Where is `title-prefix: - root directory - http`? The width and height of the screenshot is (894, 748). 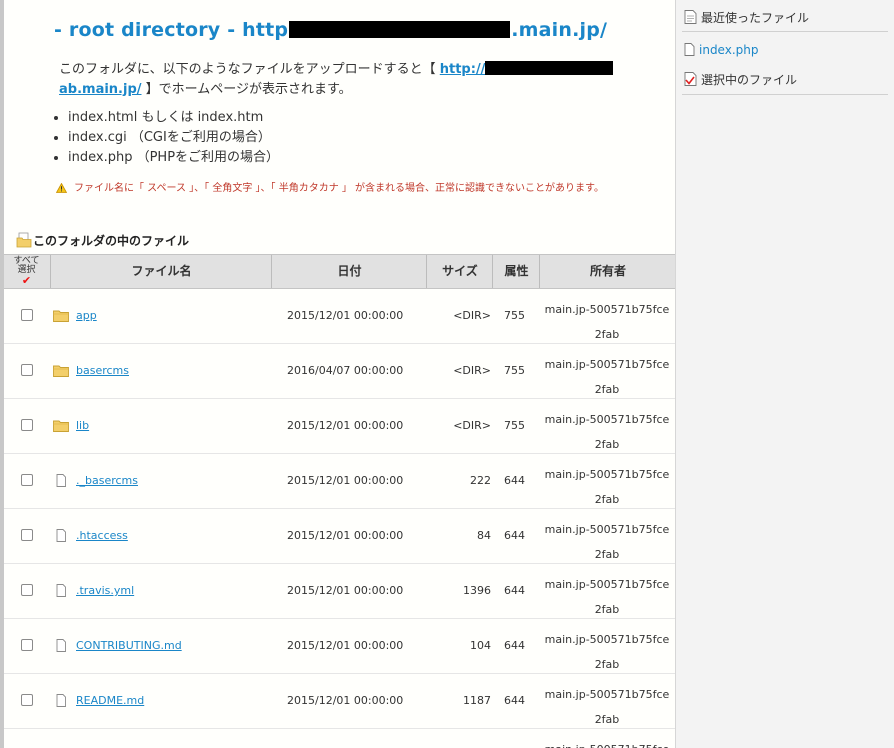 title-prefix: - root directory - http is located at coordinates (171, 30).